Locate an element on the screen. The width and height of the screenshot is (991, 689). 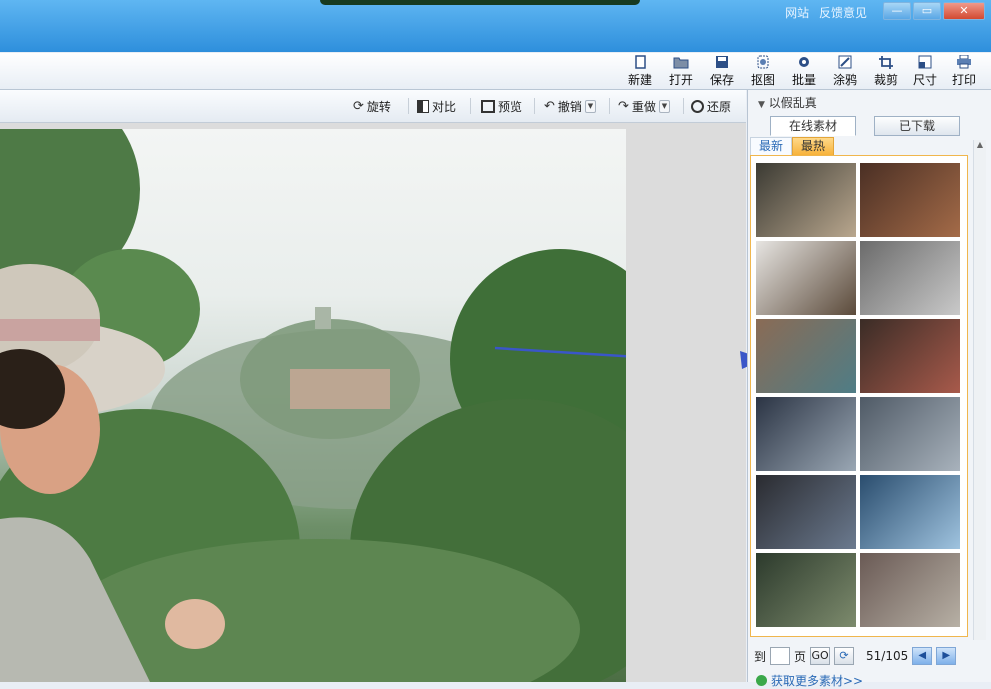
open-label: 打开 is located at coordinates (680, 80).